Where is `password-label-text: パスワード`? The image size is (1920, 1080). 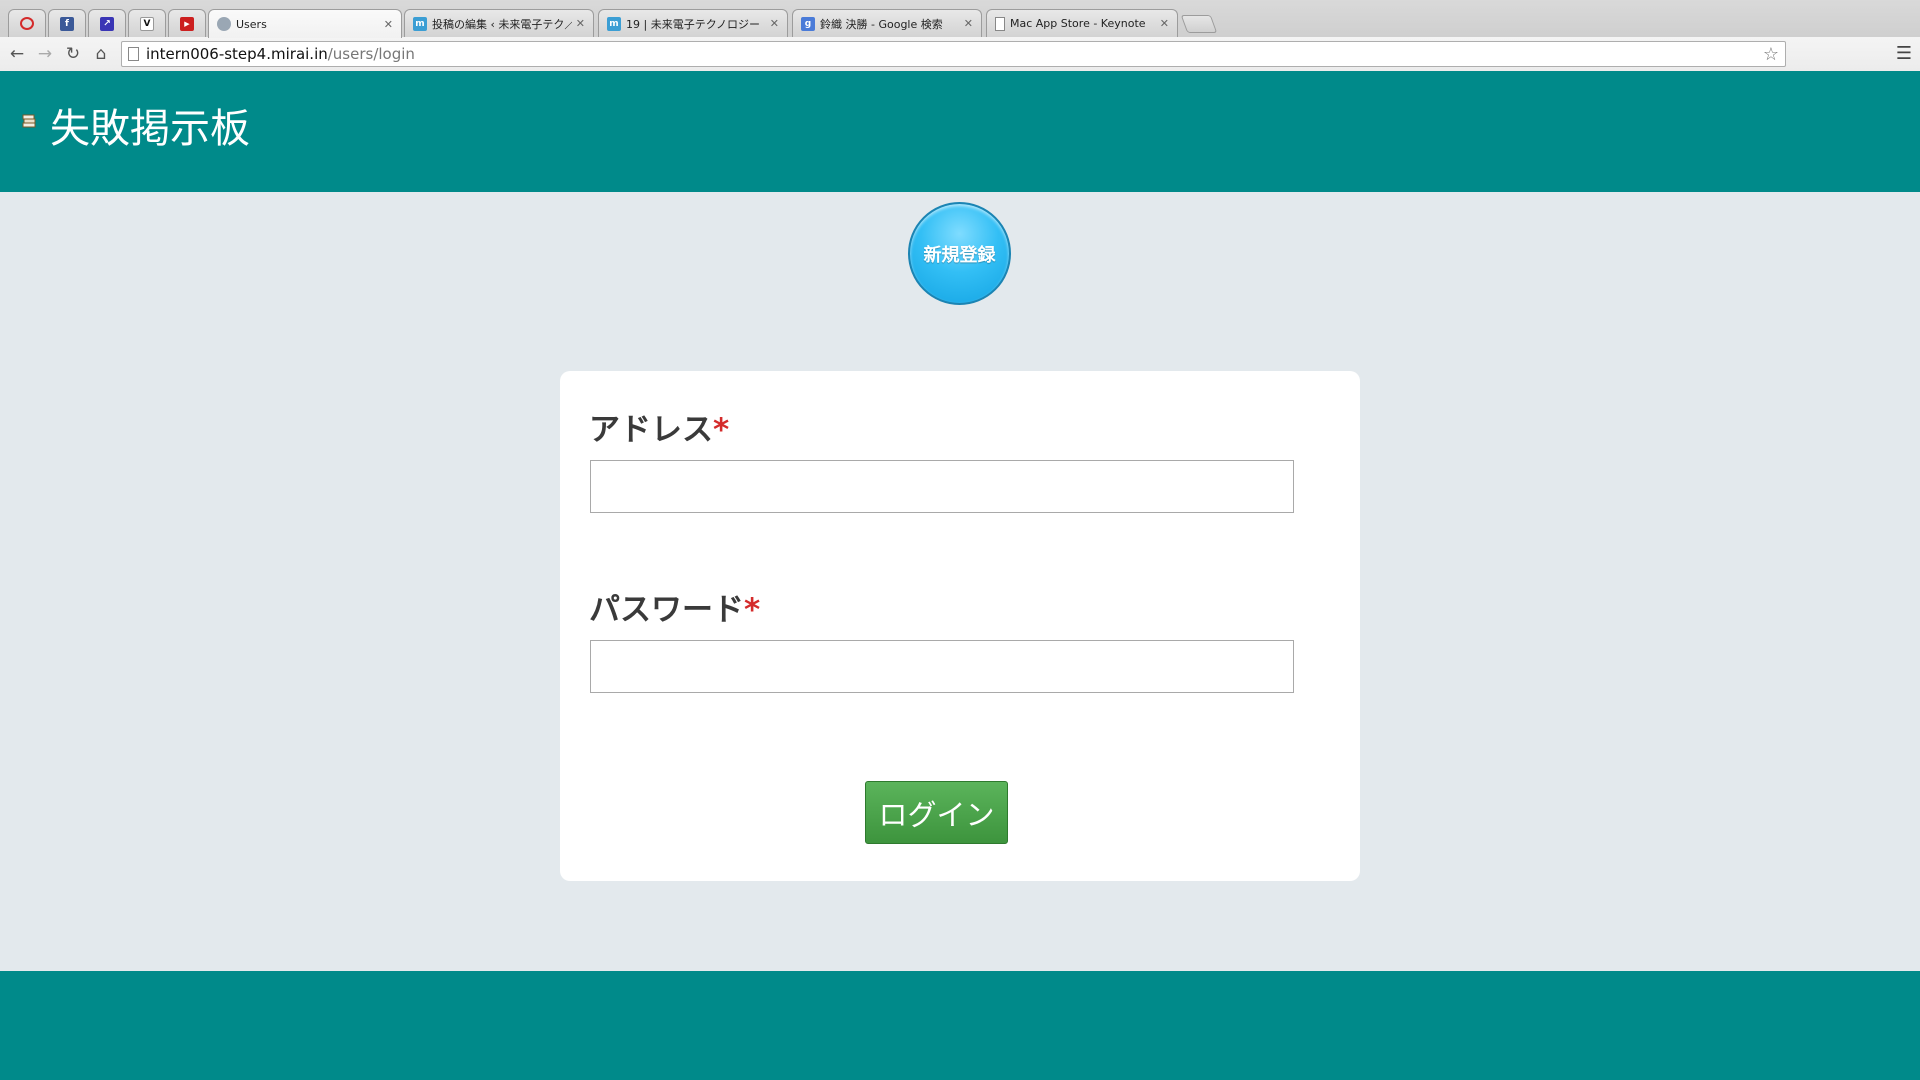 password-label-text: パスワード is located at coordinates (666, 610).